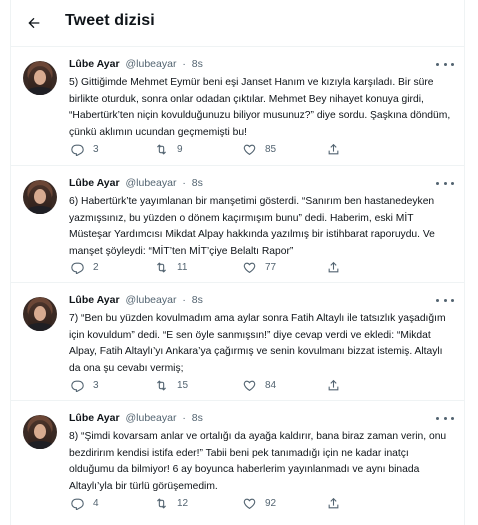  I want to click on reply-button: 4, so click(85, 503).